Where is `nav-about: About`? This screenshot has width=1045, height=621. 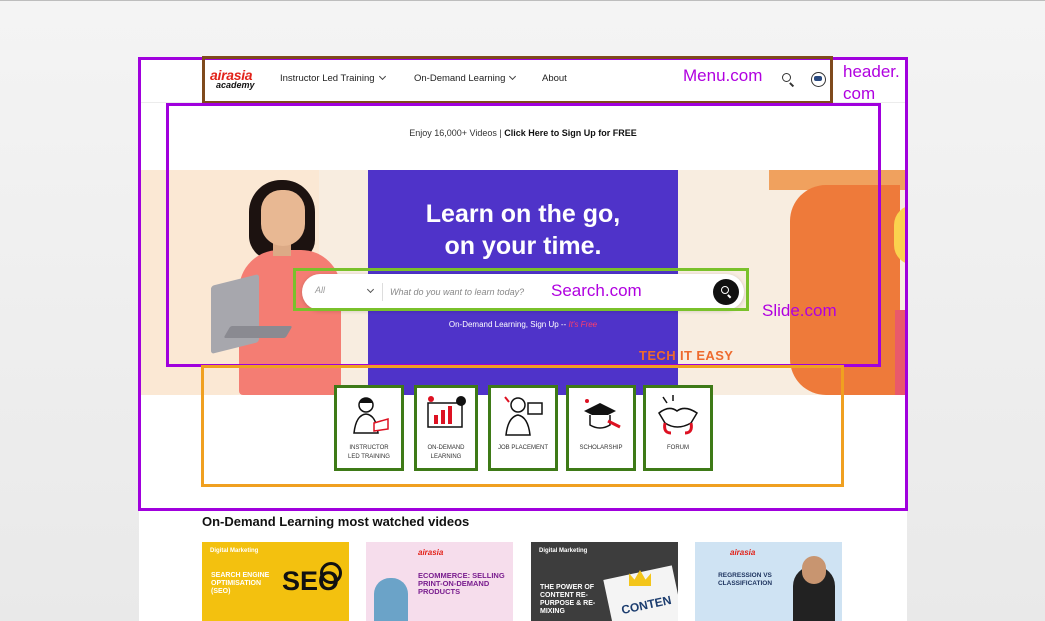
nav-about: About is located at coordinates (554, 78).